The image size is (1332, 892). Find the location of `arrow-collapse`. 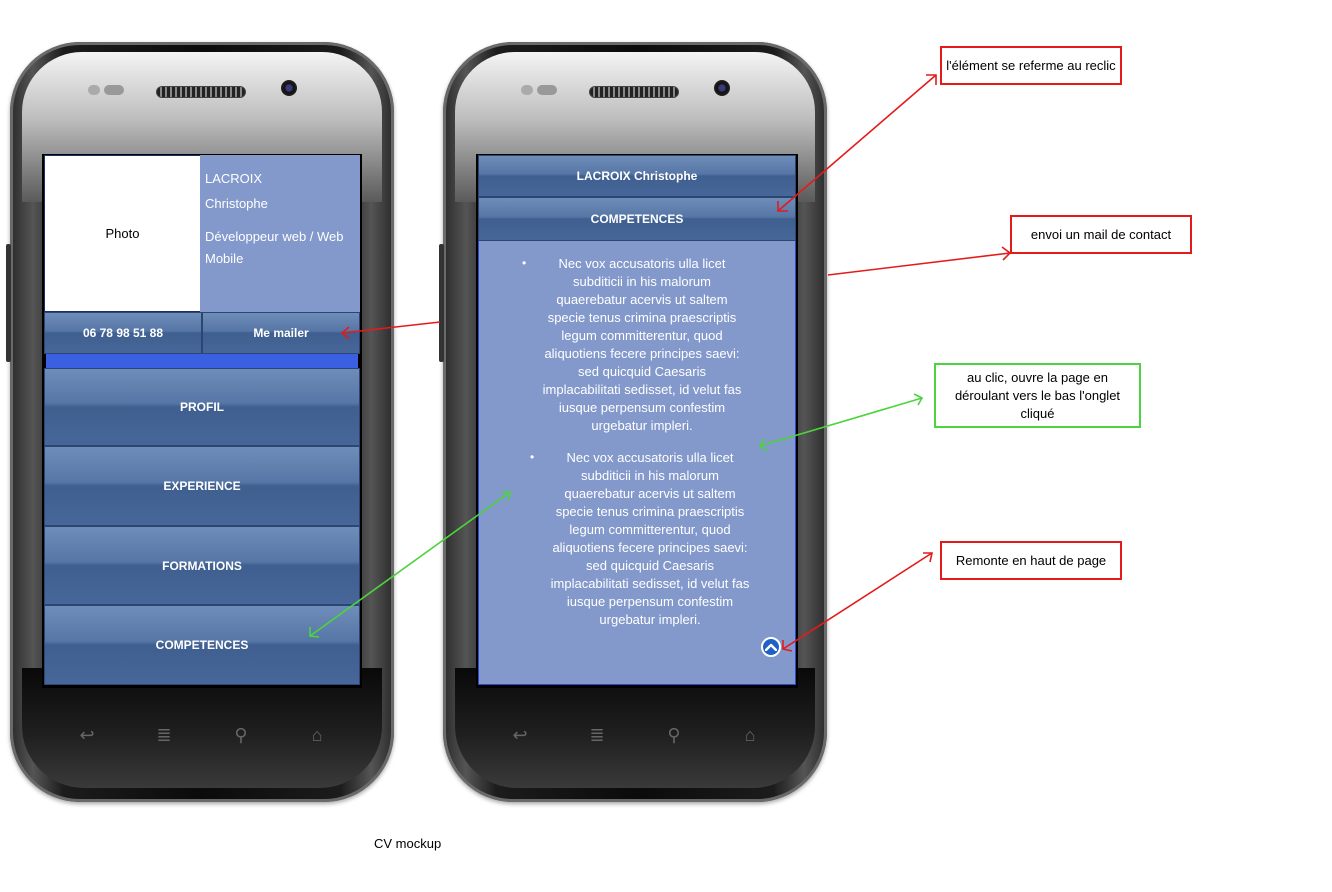

arrow-collapse is located at coordinates (857, 143).